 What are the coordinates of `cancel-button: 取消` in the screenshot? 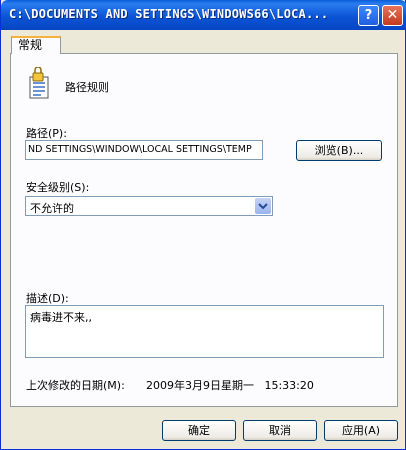 It's located at (280, 430).